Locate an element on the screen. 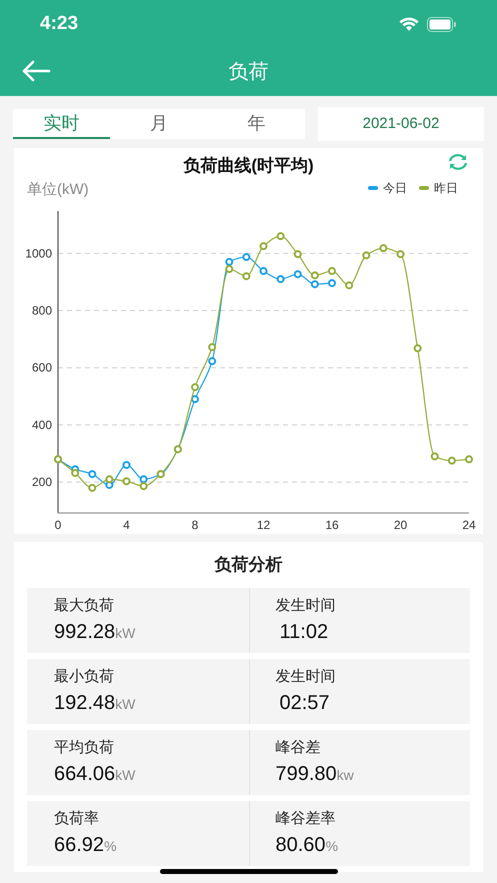 This screenshot has width=497, height=883. x-tick-label: 20 is located at coordinates (401, 525).